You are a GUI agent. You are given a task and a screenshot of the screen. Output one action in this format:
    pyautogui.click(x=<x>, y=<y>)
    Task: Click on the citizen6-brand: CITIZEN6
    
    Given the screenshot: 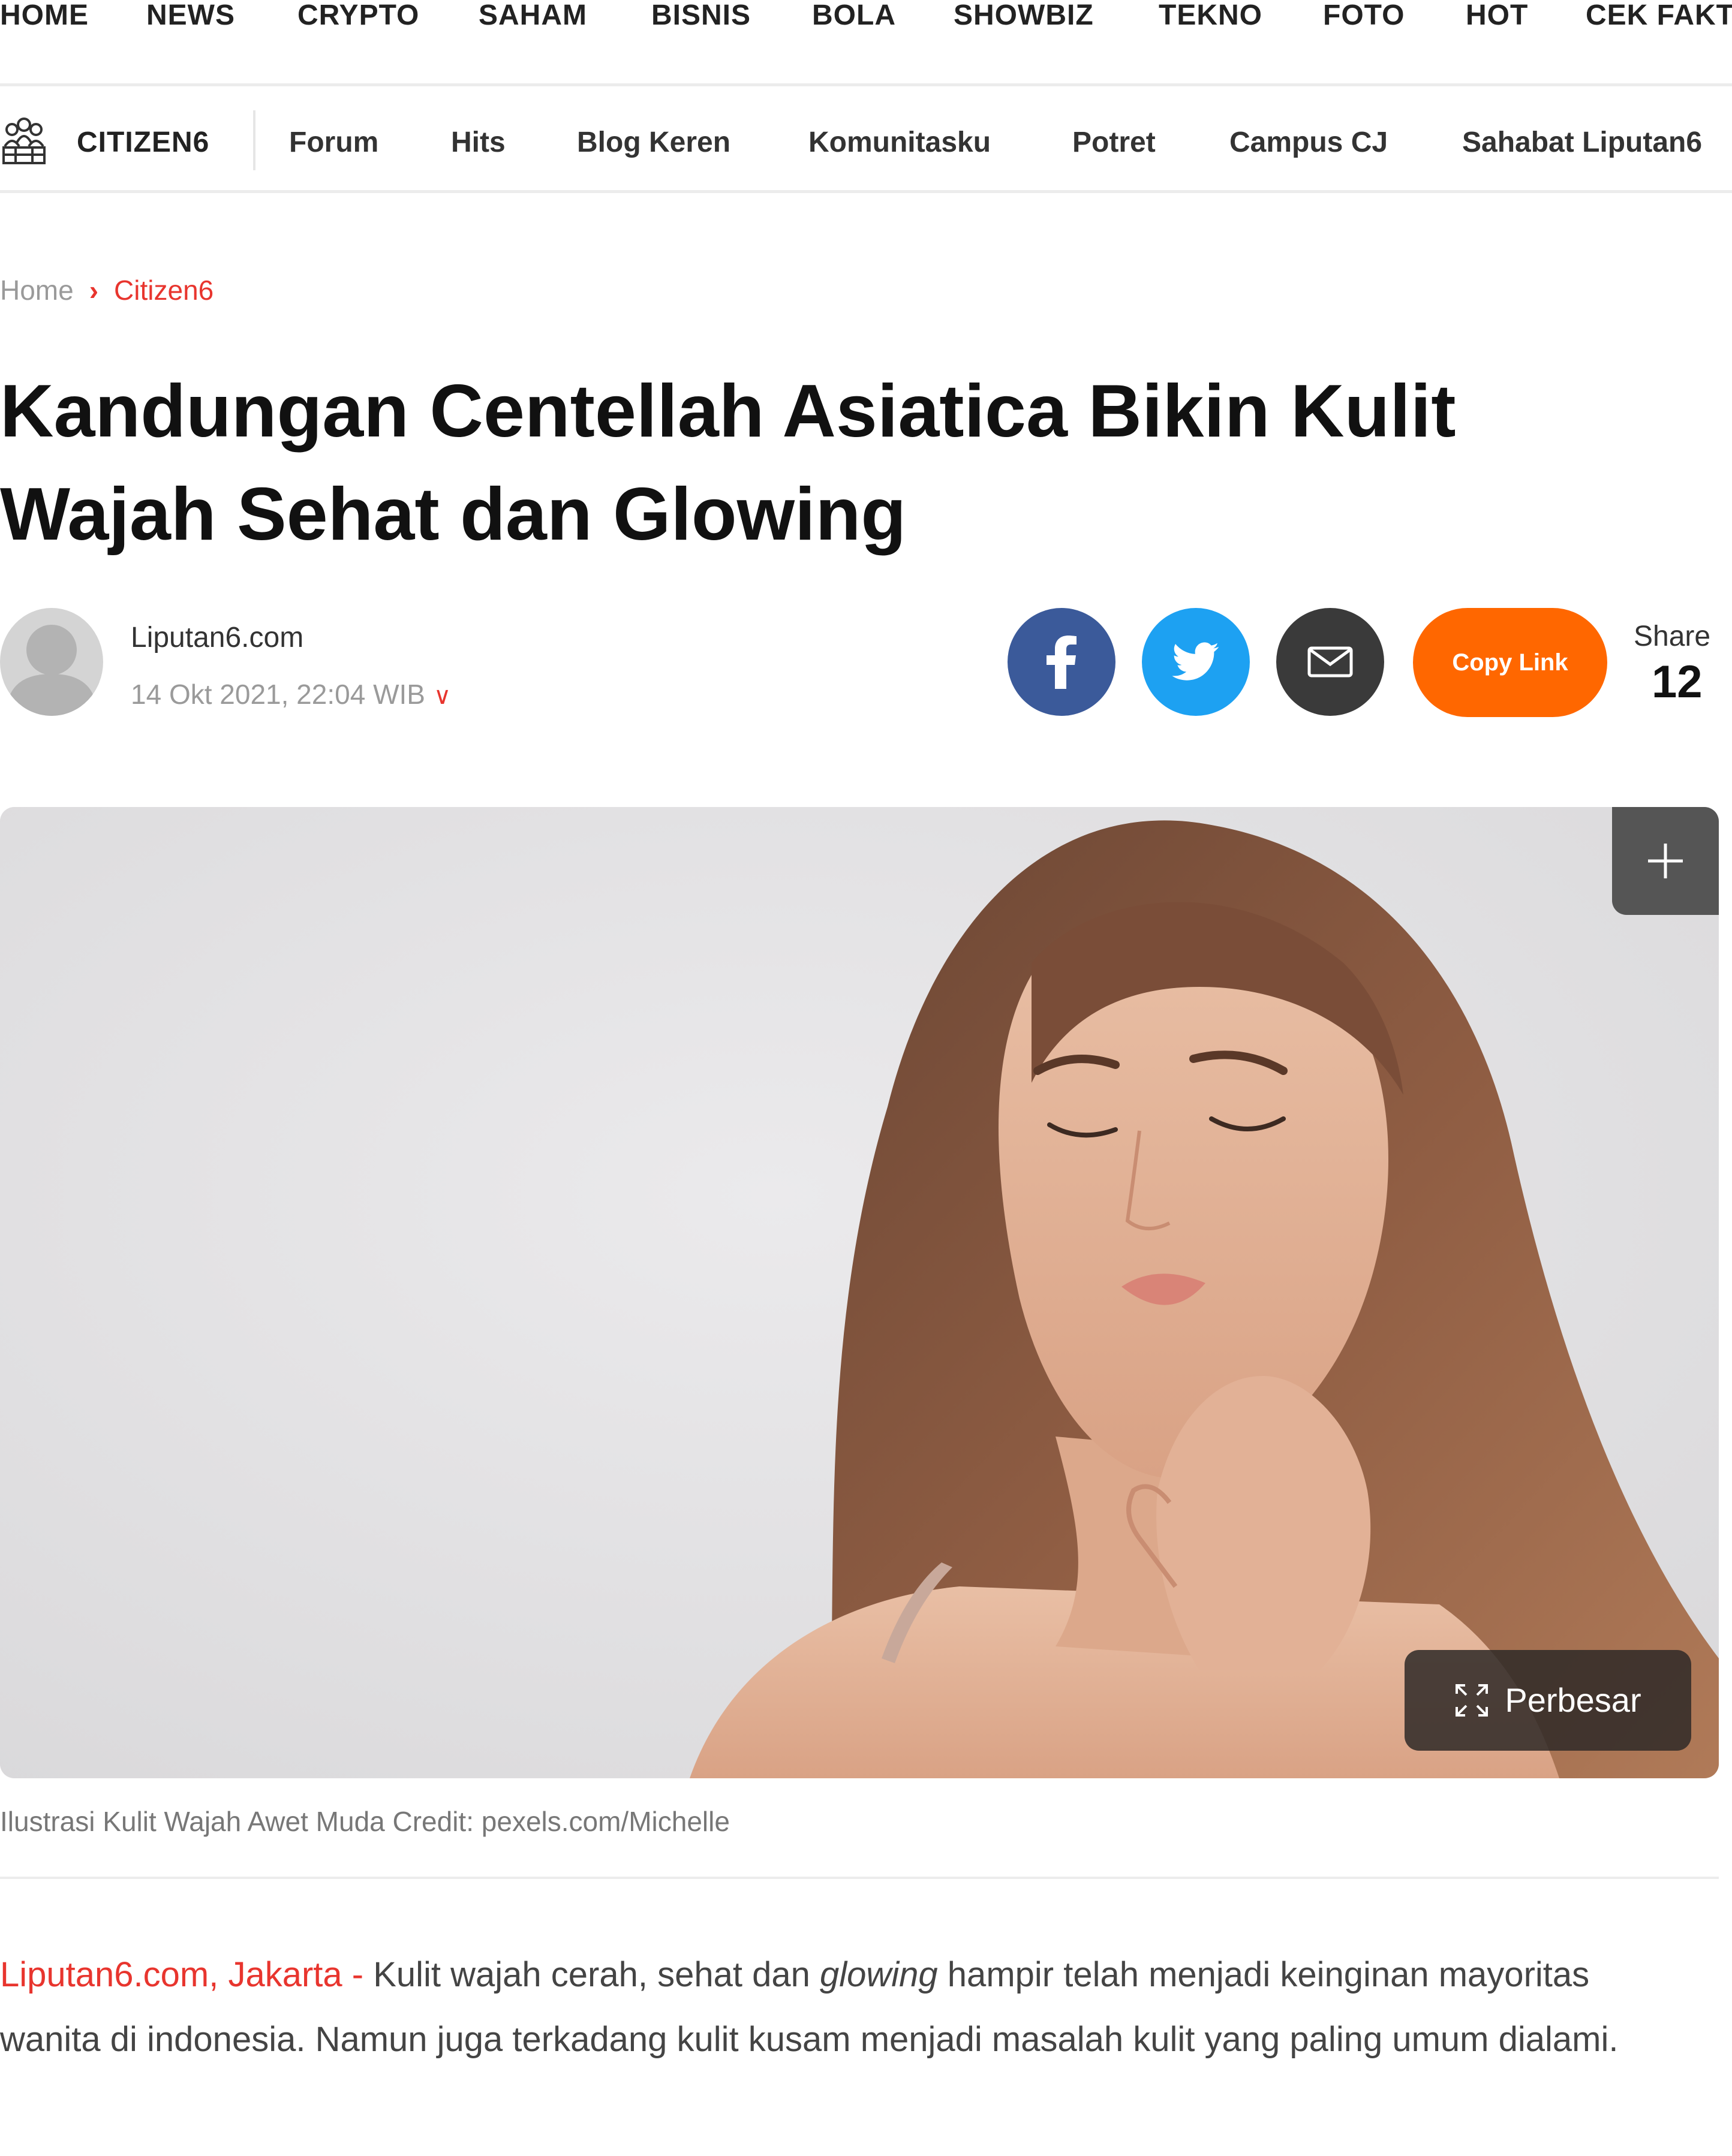 What is the action you would take?
    pyautogui.click(x=143, y=142)
    